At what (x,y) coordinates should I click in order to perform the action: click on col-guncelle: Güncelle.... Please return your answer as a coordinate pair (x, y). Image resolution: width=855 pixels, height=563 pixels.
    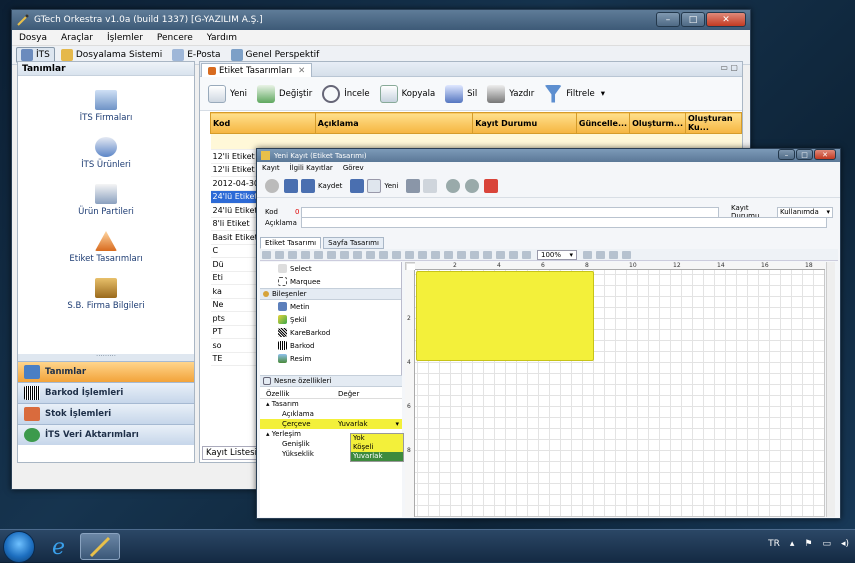
    Looking at the image, I should click on (603, 123).